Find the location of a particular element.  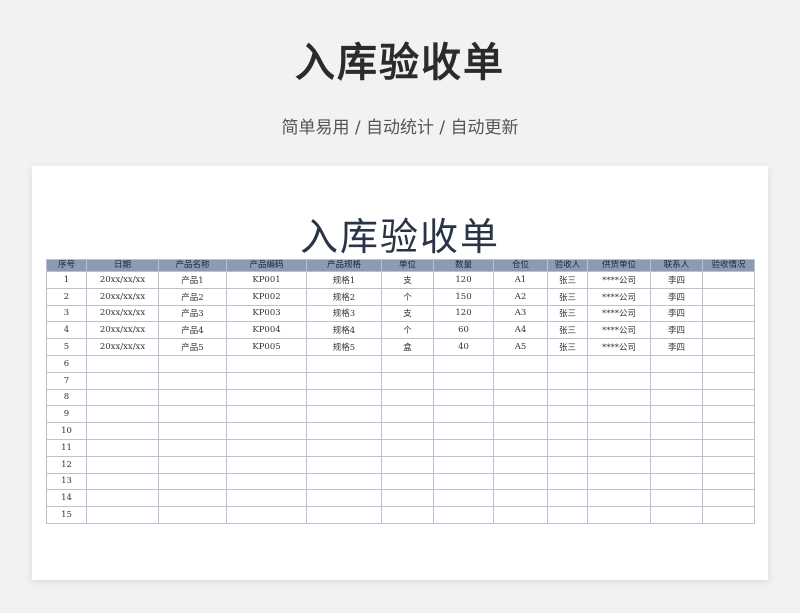

table-cell: 支 is located at coordinates (407, 313).